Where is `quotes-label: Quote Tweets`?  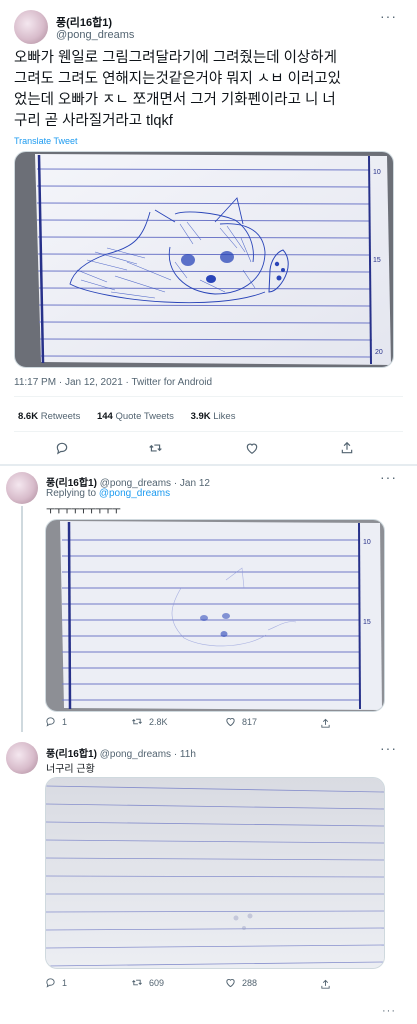 quotes-label: Quote Tweets is located at coordinates (144, 416).